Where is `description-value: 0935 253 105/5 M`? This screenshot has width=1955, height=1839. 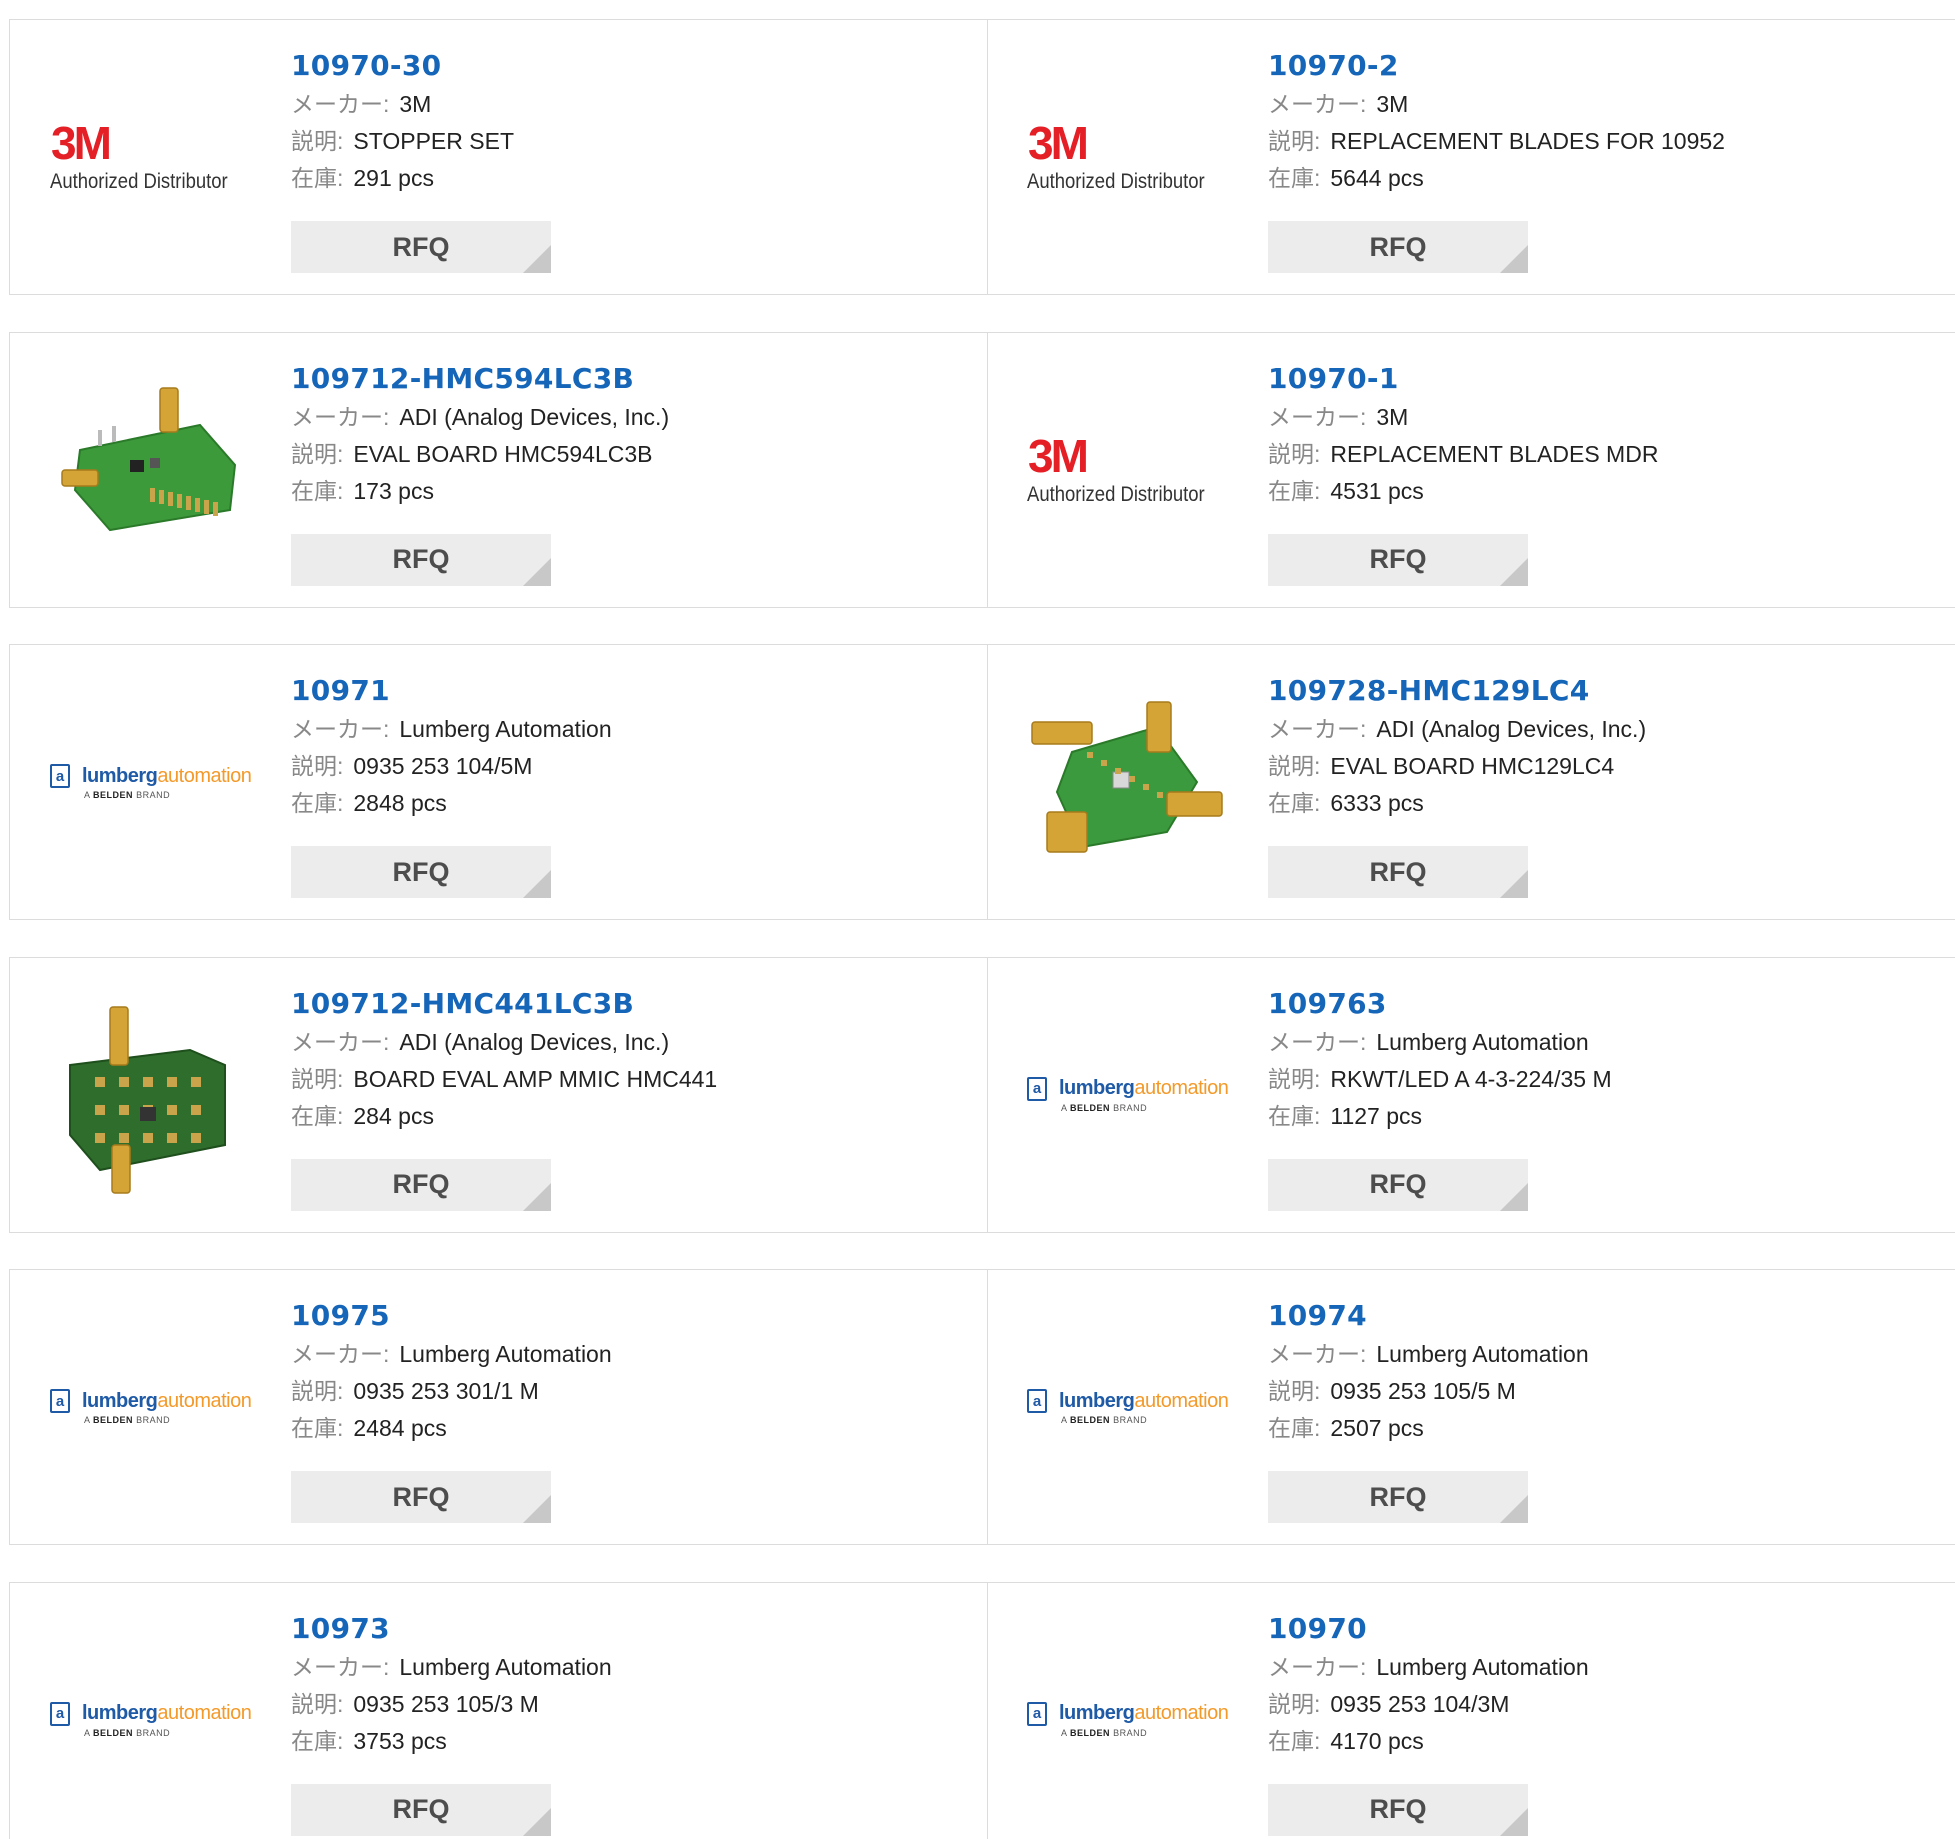
description-value: 0935 253 105/5 M is located at coordinates (1423, 1391).